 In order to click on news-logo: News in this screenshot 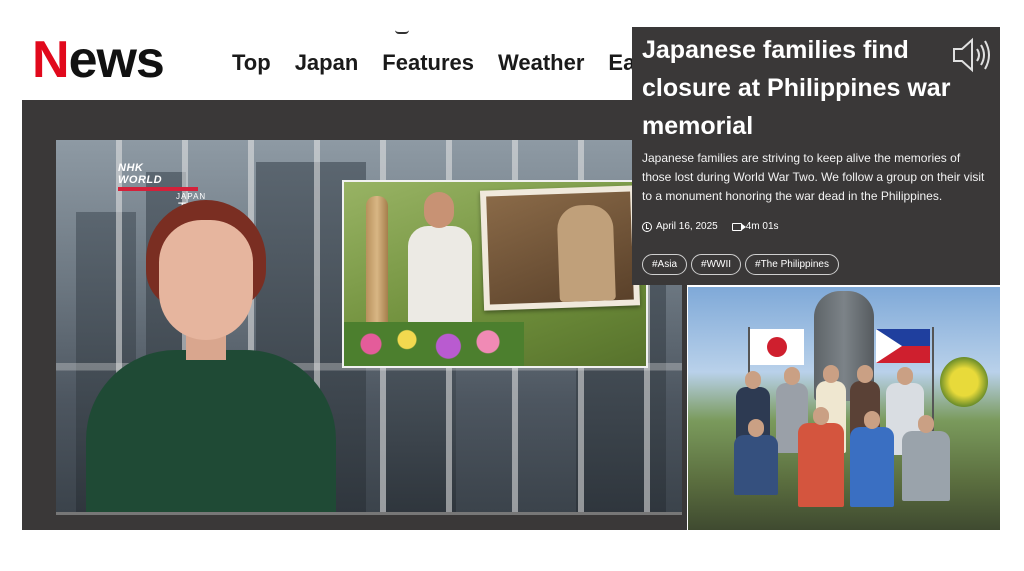, I will do `click(98, 60)`.